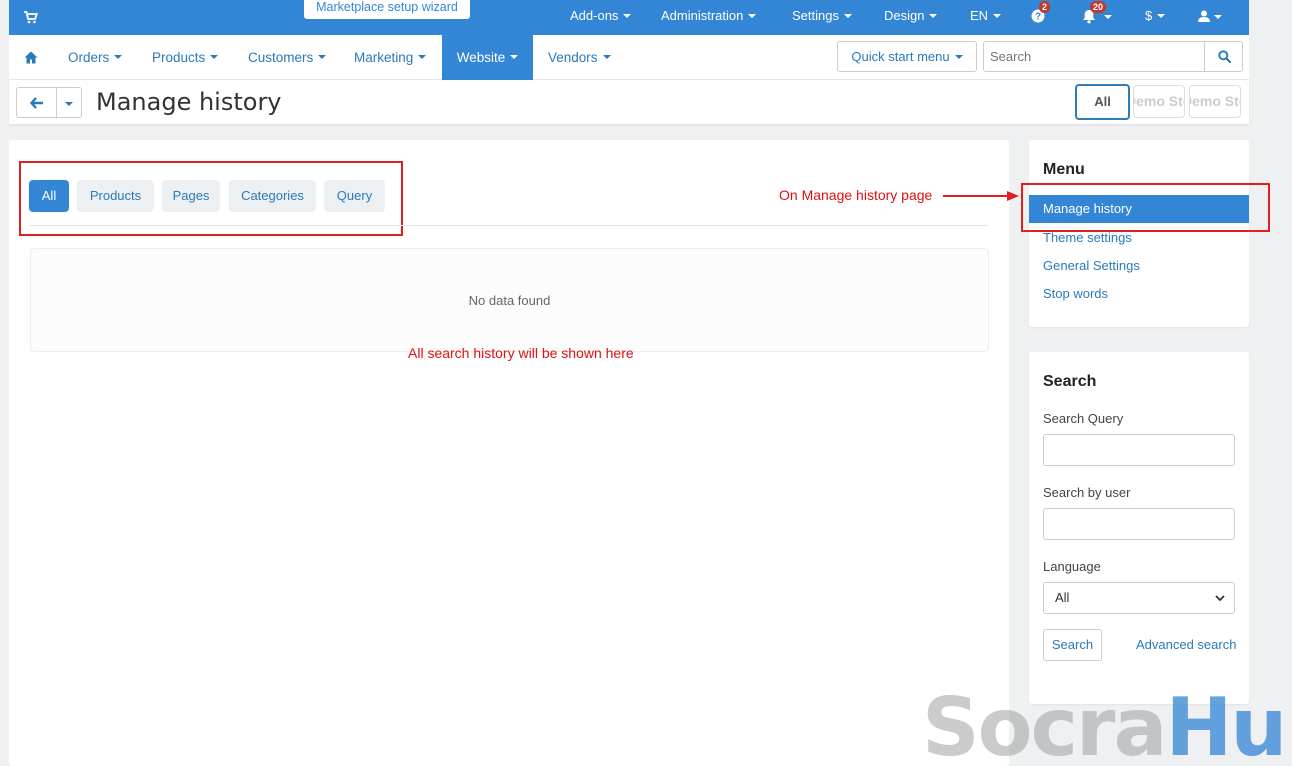  What do you see at coordinates (1072, 645) in the screenshot?
I see `sidebar-search-button: Search` at bounding box center [1072, 645].